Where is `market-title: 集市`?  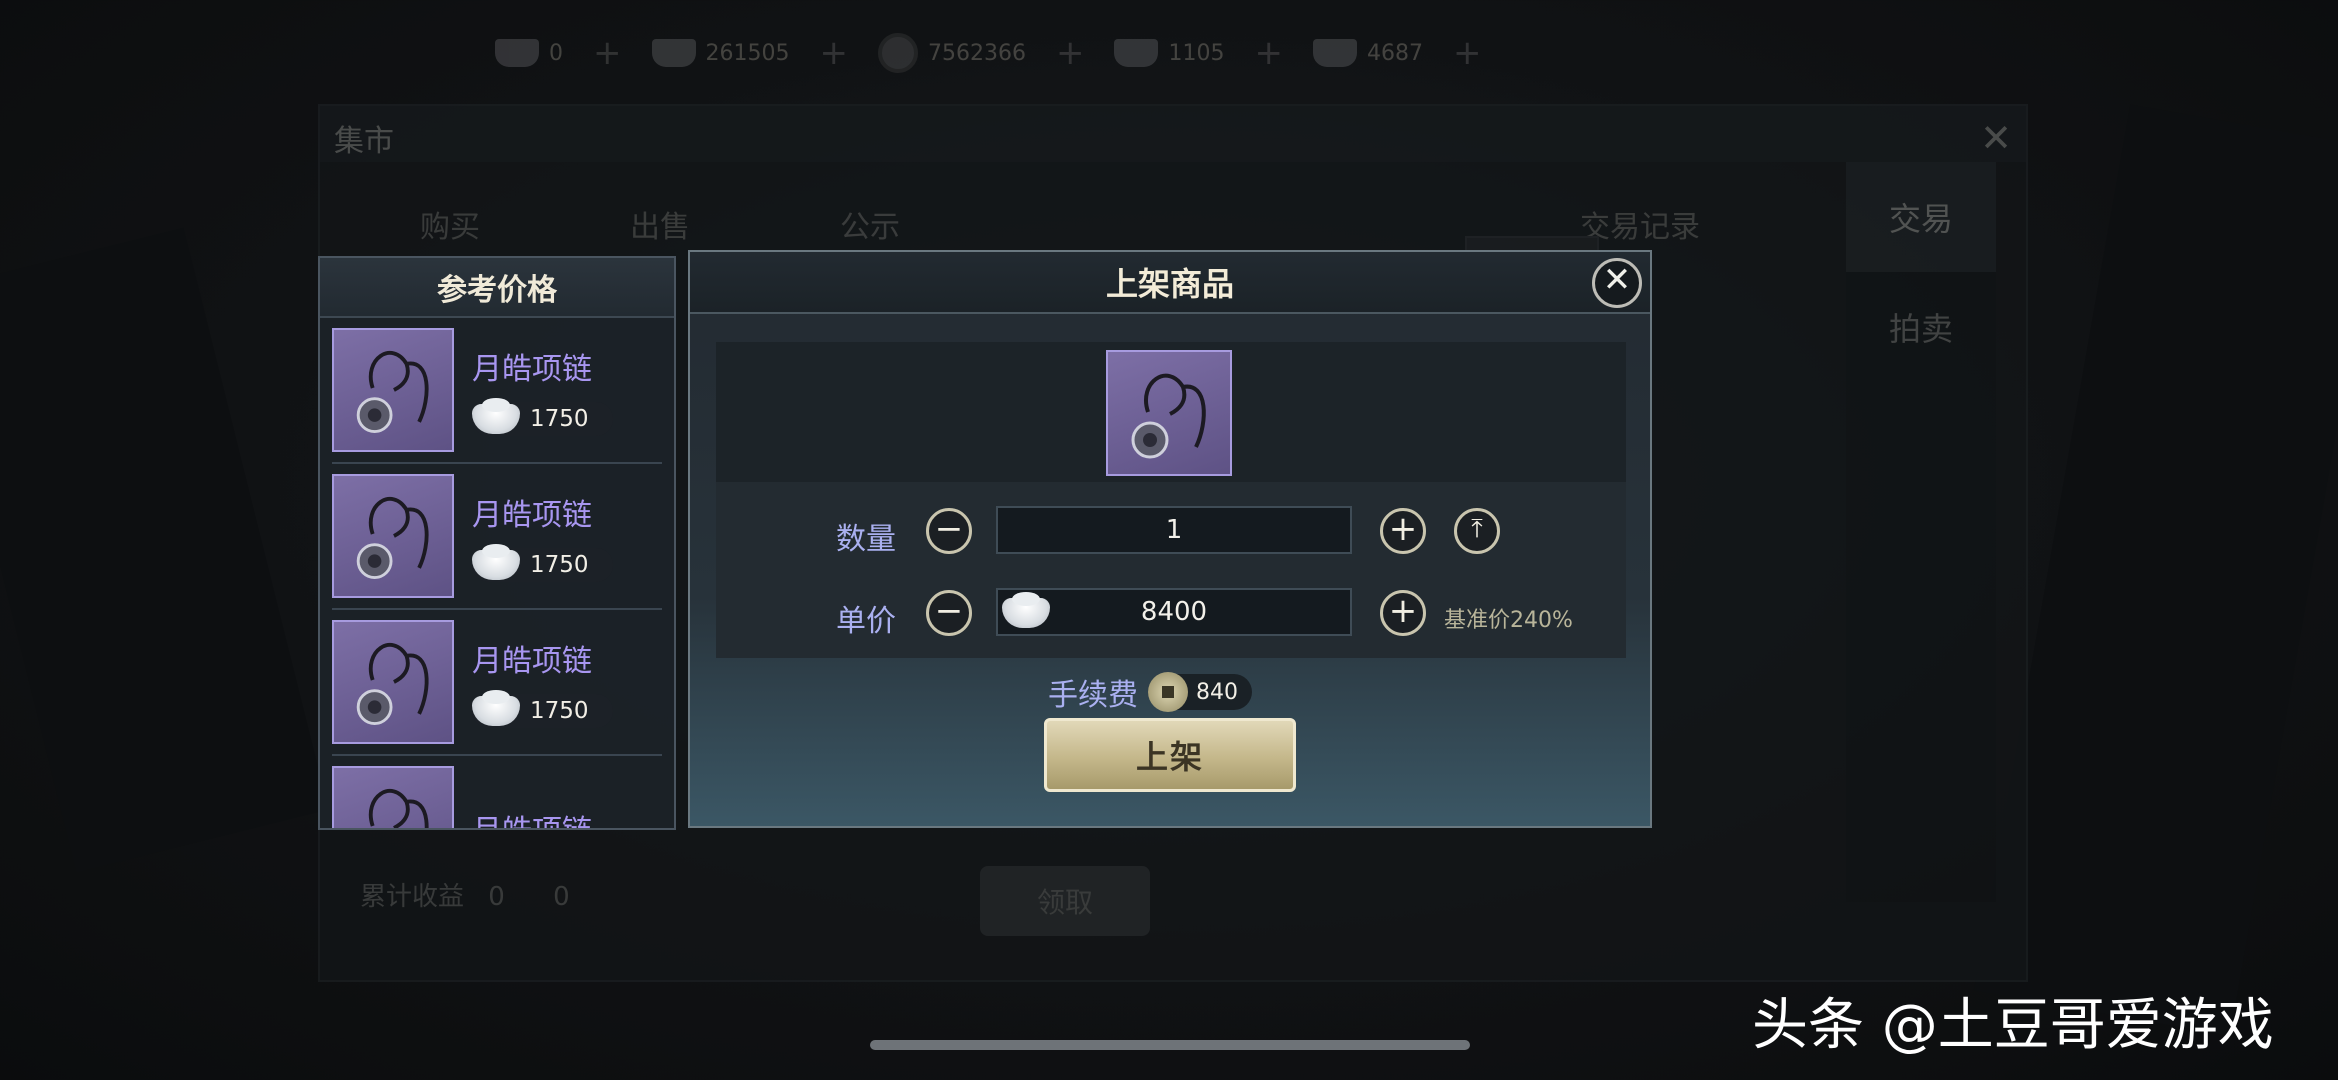
market-title: 集市 is located at coordinates (364, 141).